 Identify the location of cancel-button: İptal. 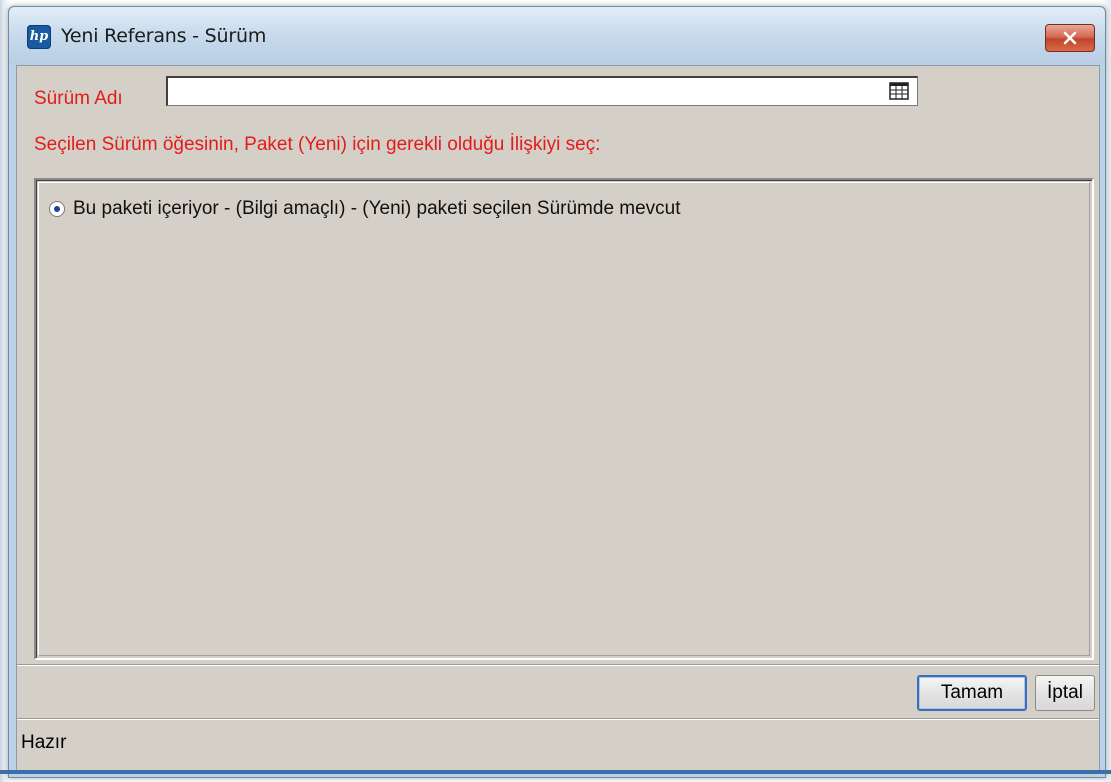
(1065, 693).